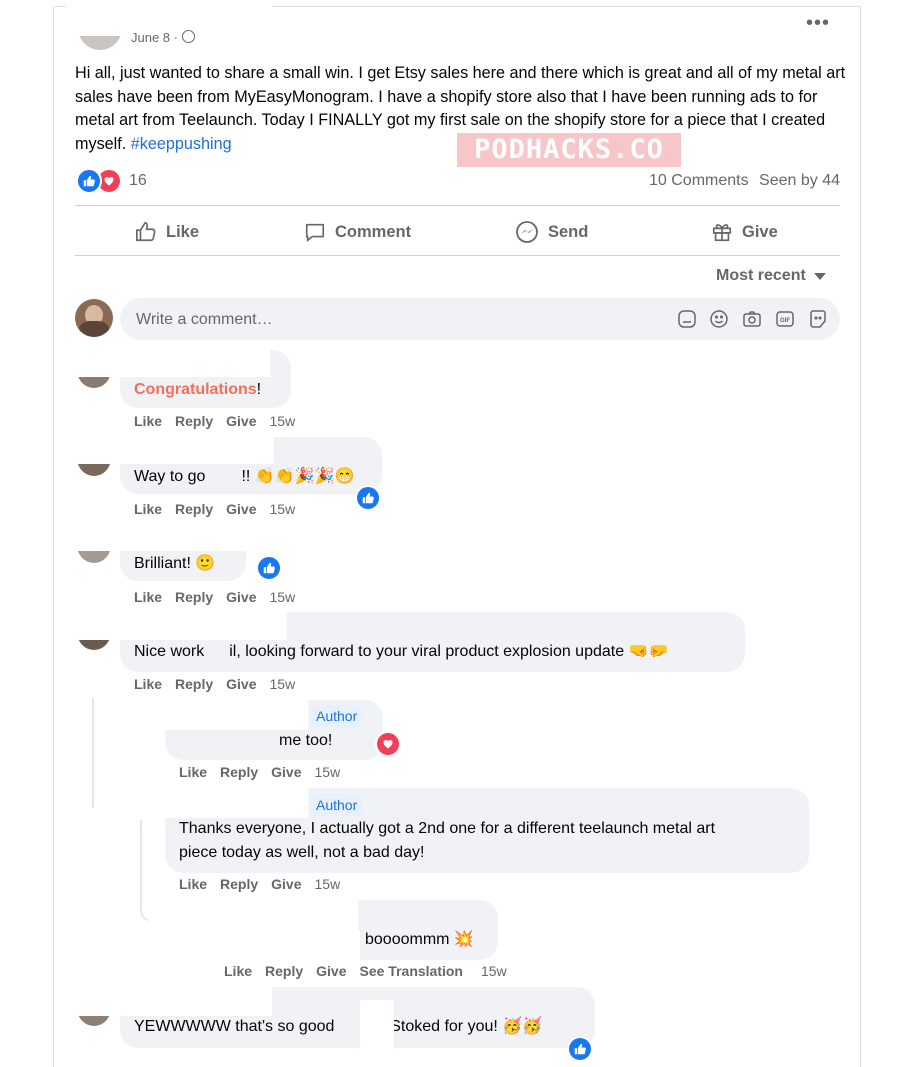  Describe the element at coordinates (89, 181) in the screenshot. I see `like-icon` at that location.